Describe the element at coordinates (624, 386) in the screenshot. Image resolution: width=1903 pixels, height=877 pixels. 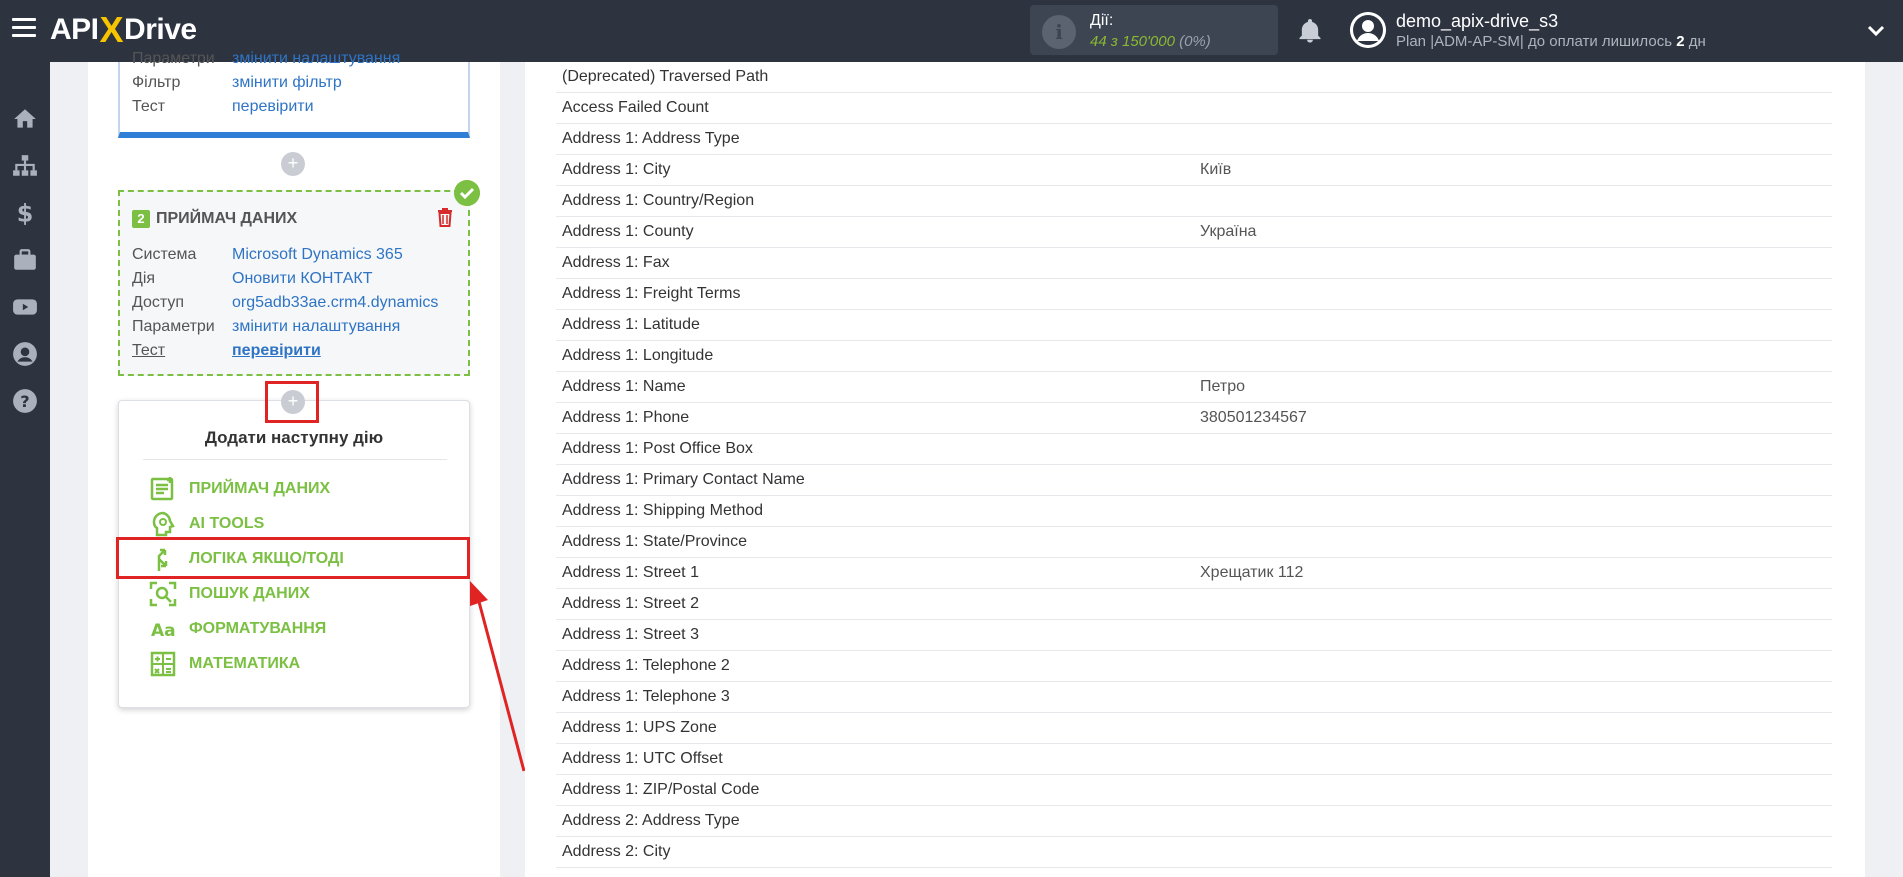
I see `field-name: Address 1: Name` at that location.